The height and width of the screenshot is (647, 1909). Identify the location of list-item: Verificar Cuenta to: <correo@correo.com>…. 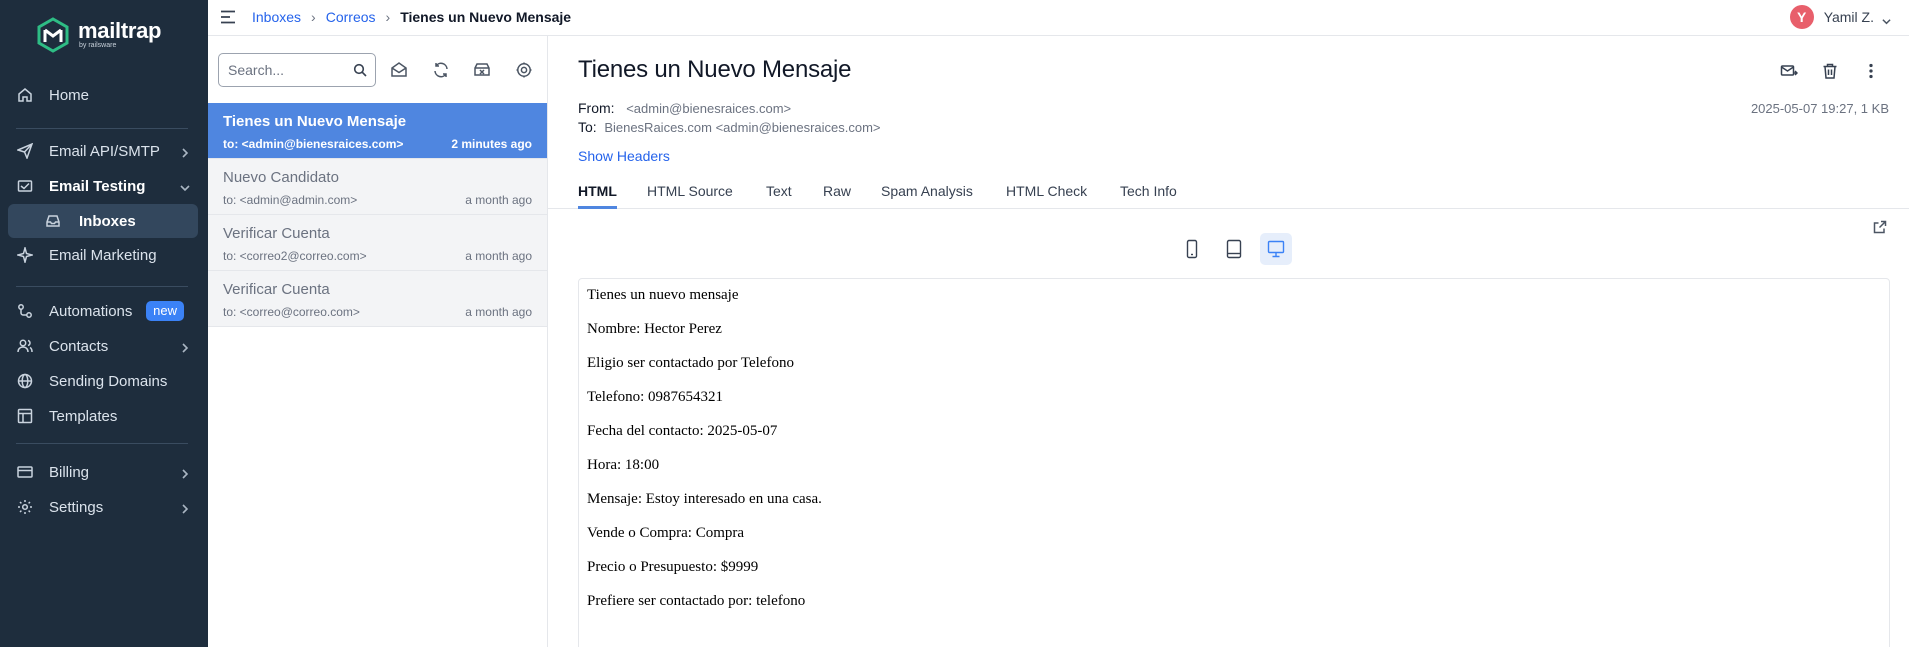
(377, 299).